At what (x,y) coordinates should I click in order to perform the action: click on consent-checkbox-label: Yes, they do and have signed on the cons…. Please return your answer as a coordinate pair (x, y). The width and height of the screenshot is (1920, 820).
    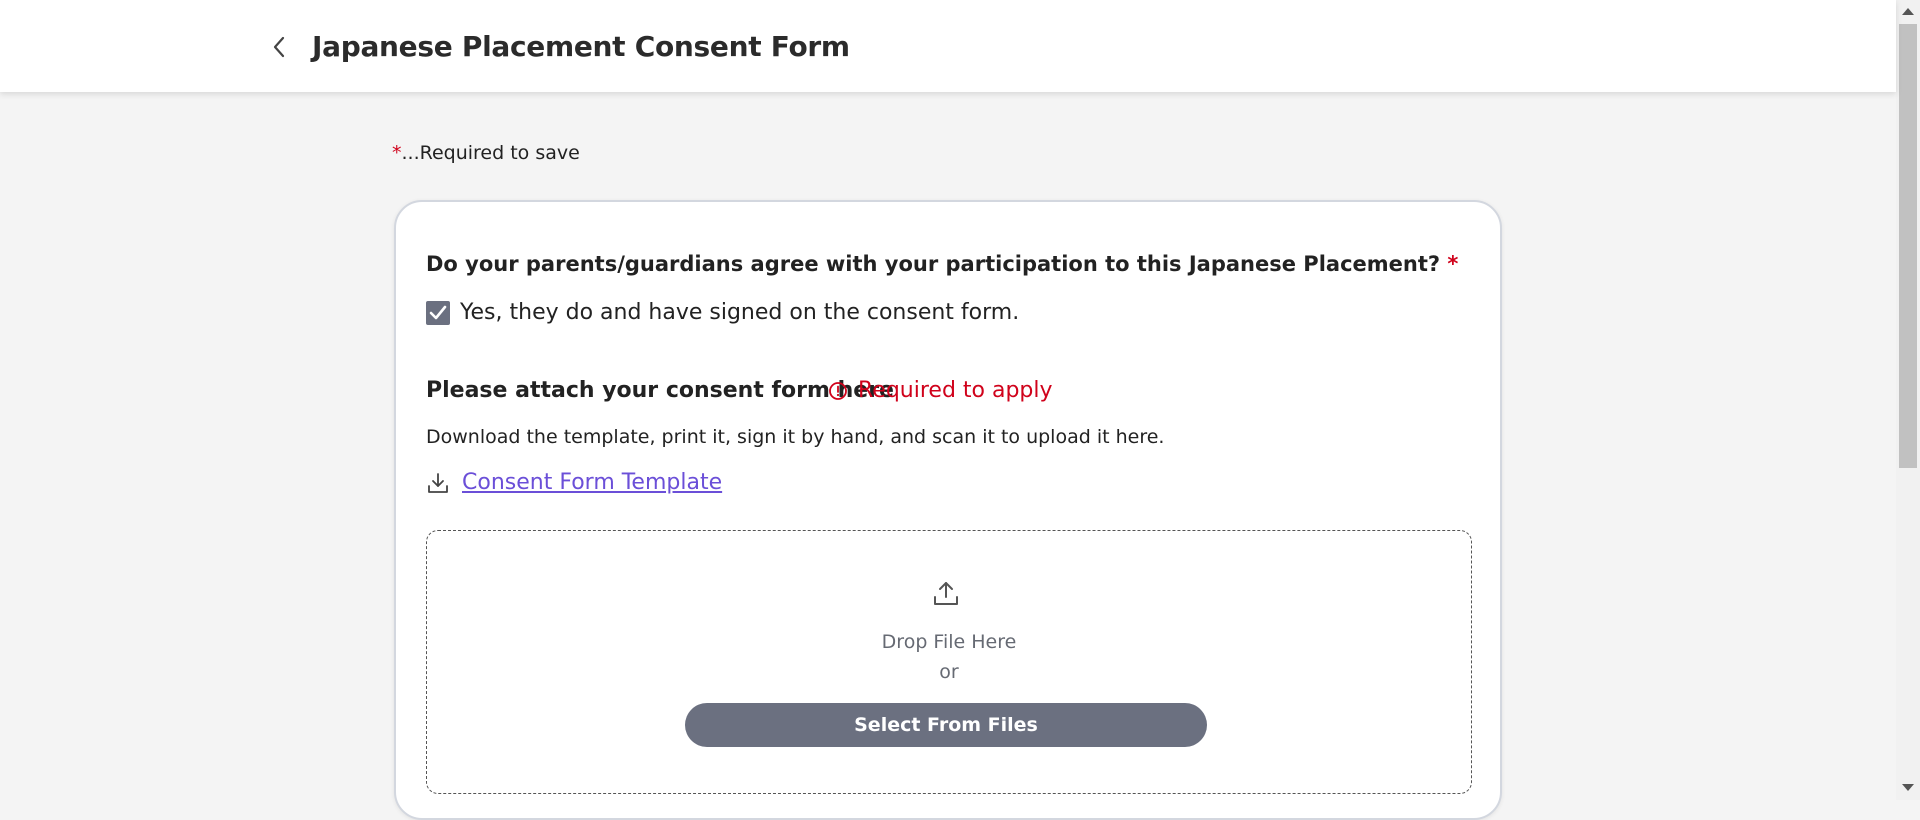
    Looking at the image, I should click on (739, 312).